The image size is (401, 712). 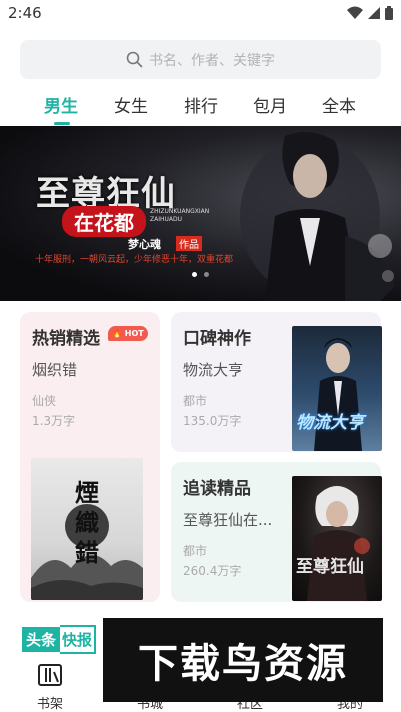 What do you see at coordinates (25, 13) in the screenshot?
I see `status-time: 2:46` at bounding box center [25, 13].